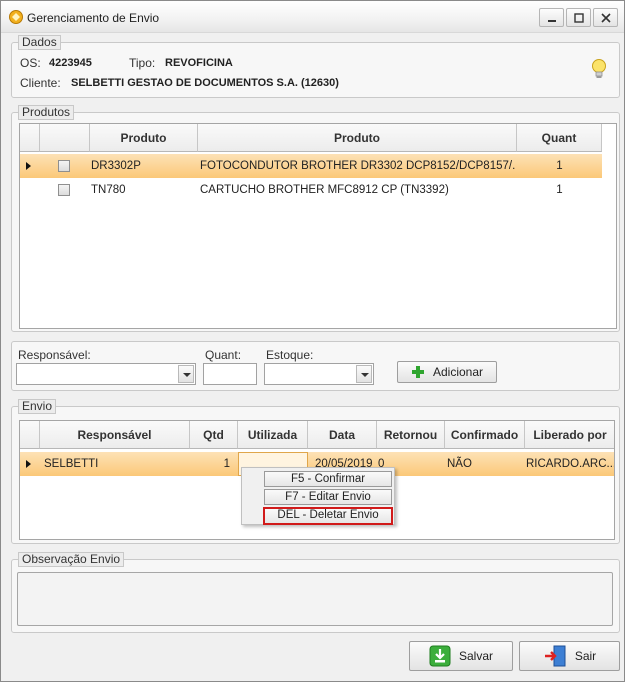 This screenshot has height=682, width=625. I want to click on window-title: Gerenciamento de Envio, so click(93, 18).